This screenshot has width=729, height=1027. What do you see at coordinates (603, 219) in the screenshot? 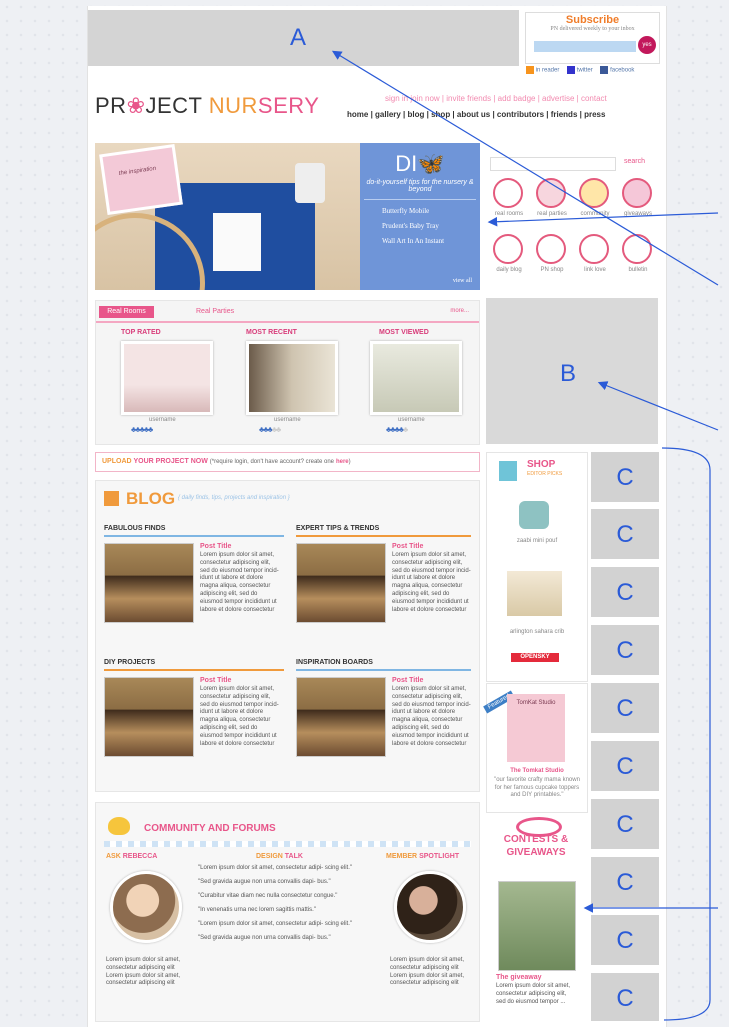
I see `arrow-to-diy` at bounding box center [603, 219].